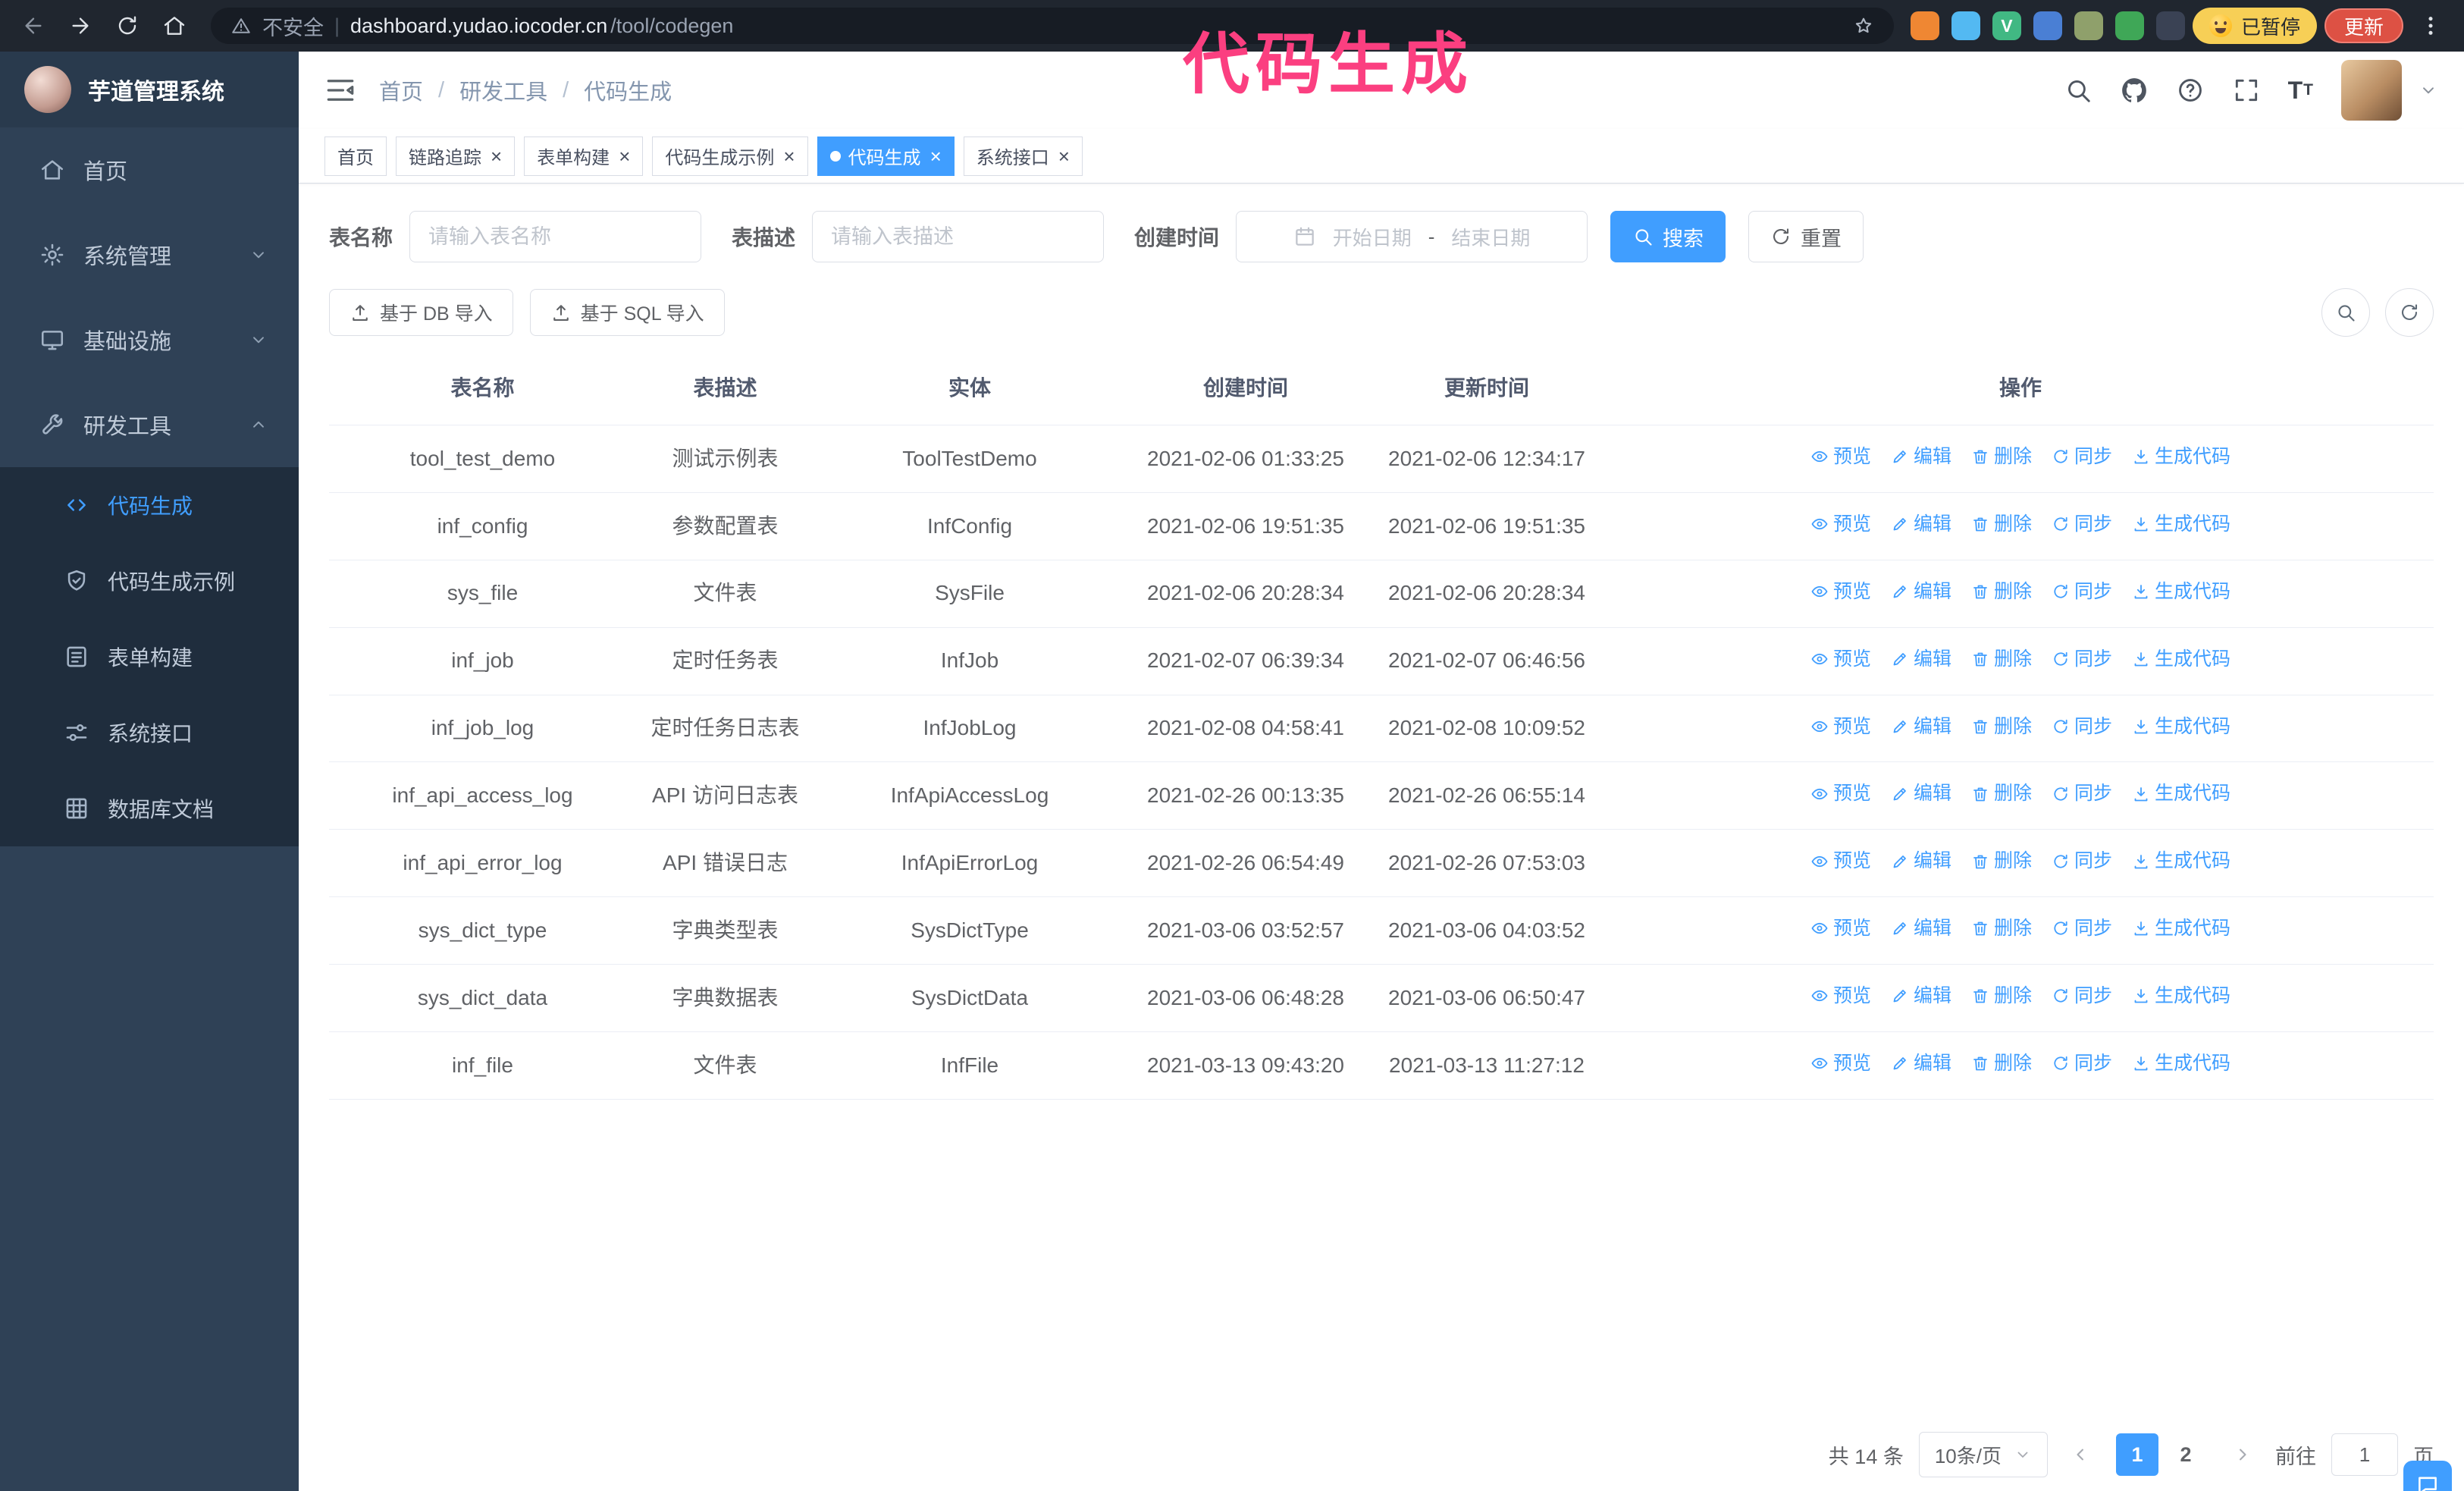 The width and height of the screenshot is (2464, 1491). Describe the element at coordinates (2079, 90) in the screenshot. I see `search-icon` at that location.